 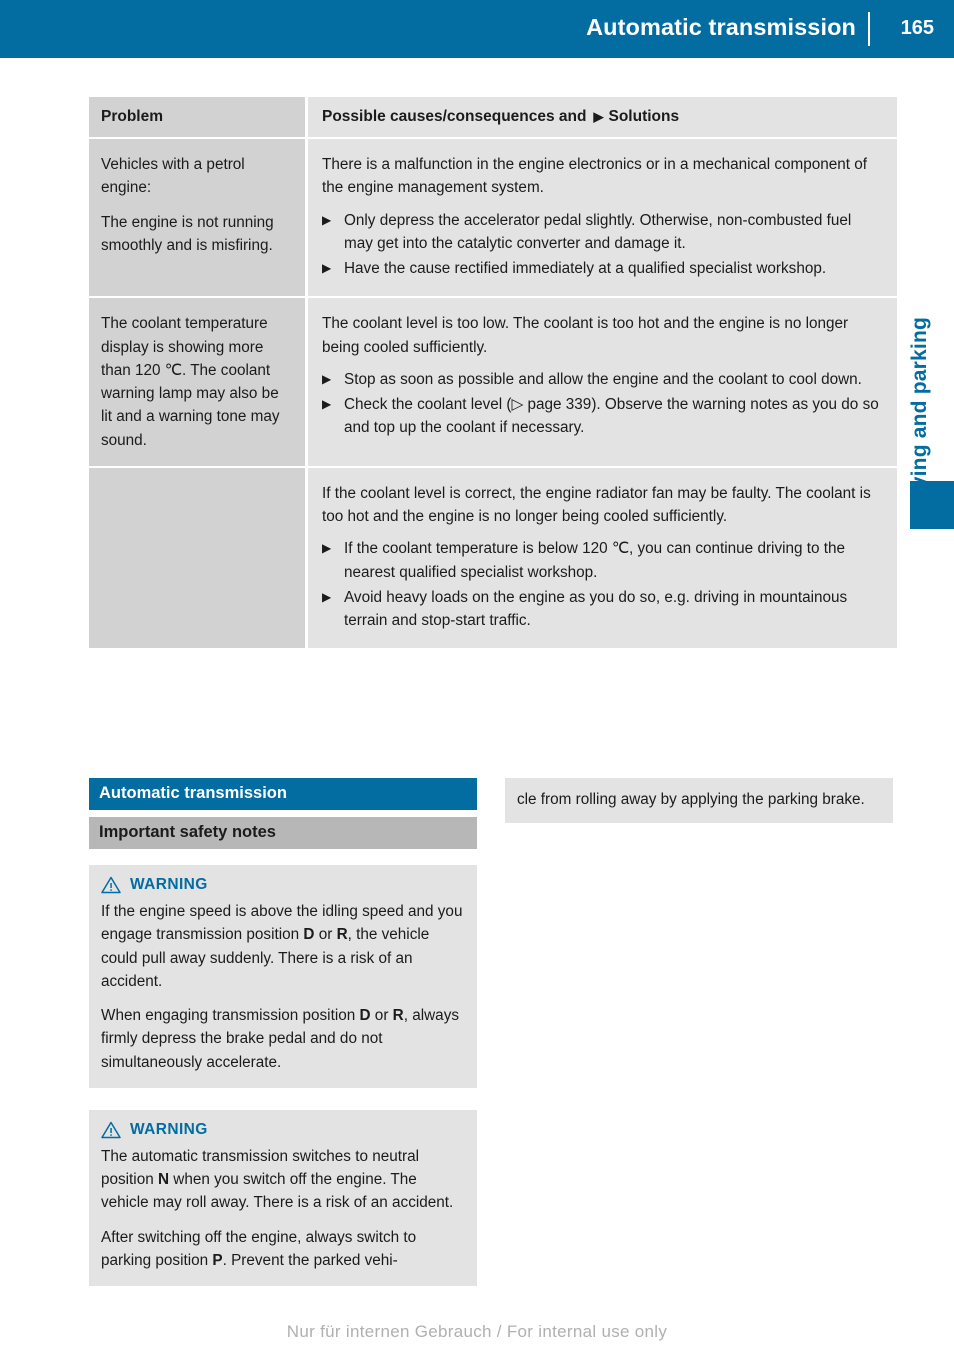 I want to click on problem-paragraph: Vehicles with a petrol engine:, so click(x=173, y=176).